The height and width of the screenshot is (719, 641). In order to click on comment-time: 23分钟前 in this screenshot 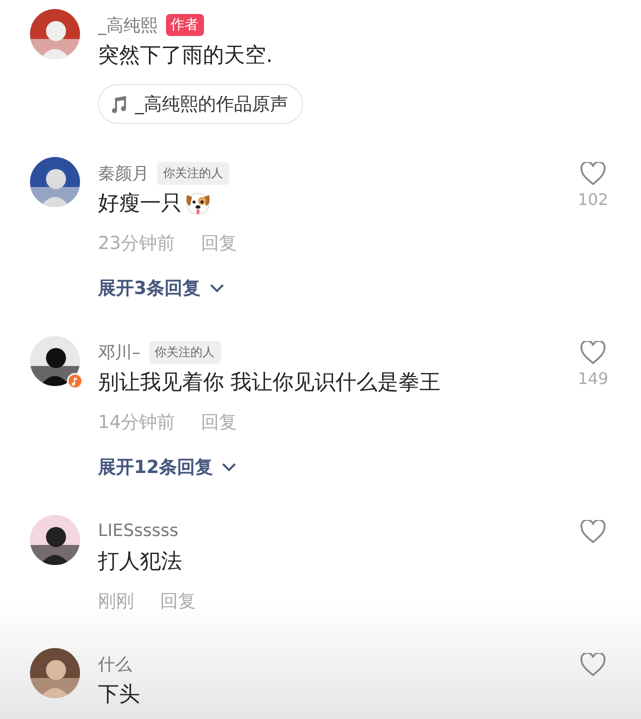, I will do `click(136, 243)`.